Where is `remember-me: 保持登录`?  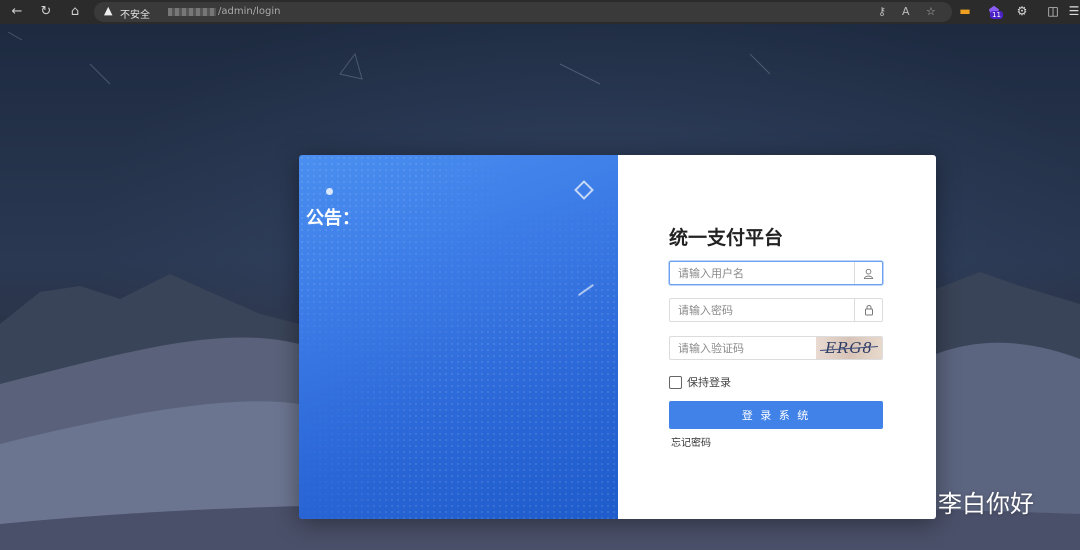 remember-me: 保持登录 is located at coordinates (700, 382).